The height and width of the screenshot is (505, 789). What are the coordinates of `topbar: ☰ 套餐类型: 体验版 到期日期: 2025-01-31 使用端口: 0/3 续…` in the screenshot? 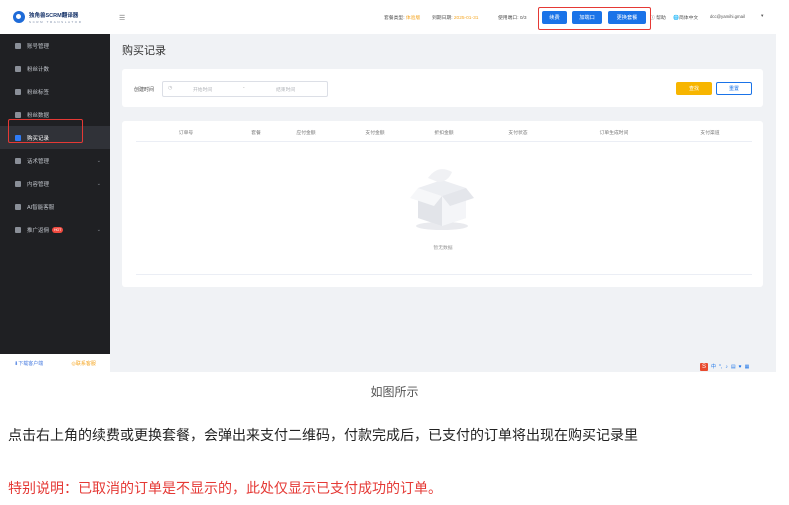 It's located at (443, 17).